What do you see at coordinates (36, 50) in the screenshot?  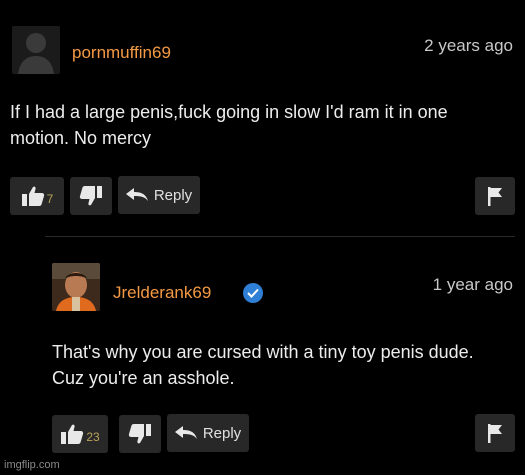 I see `default-user-avatar-icon` at bounding box center [36, 50].